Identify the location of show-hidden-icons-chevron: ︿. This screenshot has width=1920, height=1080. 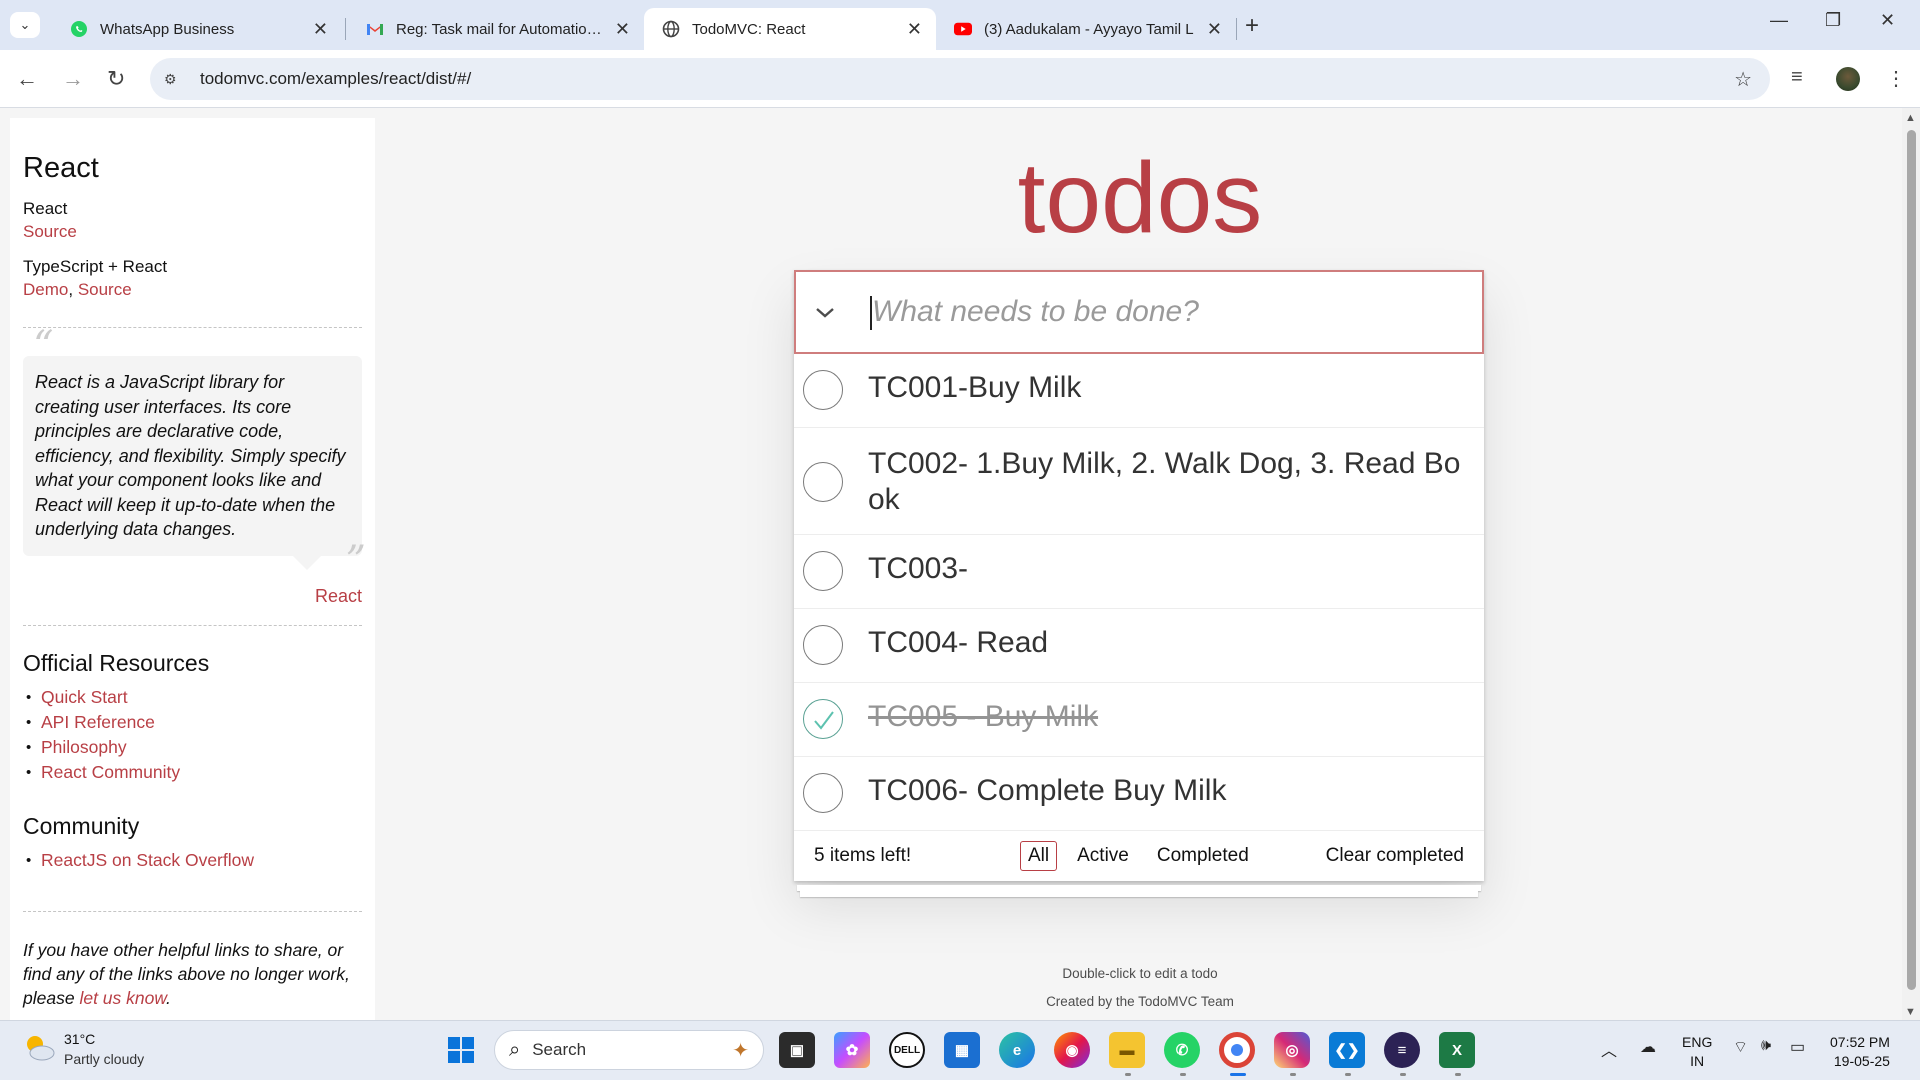
(1609, 1049).